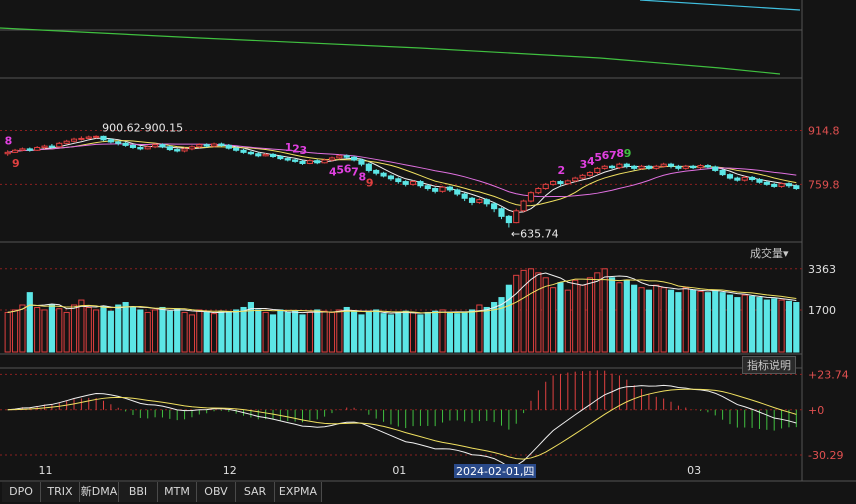 The height and width of the screenshot is (504, 856). Describe the element at coordinates (142, 127) in the screenshot. I see `high-annotation: 900.62-900.15` at that location.